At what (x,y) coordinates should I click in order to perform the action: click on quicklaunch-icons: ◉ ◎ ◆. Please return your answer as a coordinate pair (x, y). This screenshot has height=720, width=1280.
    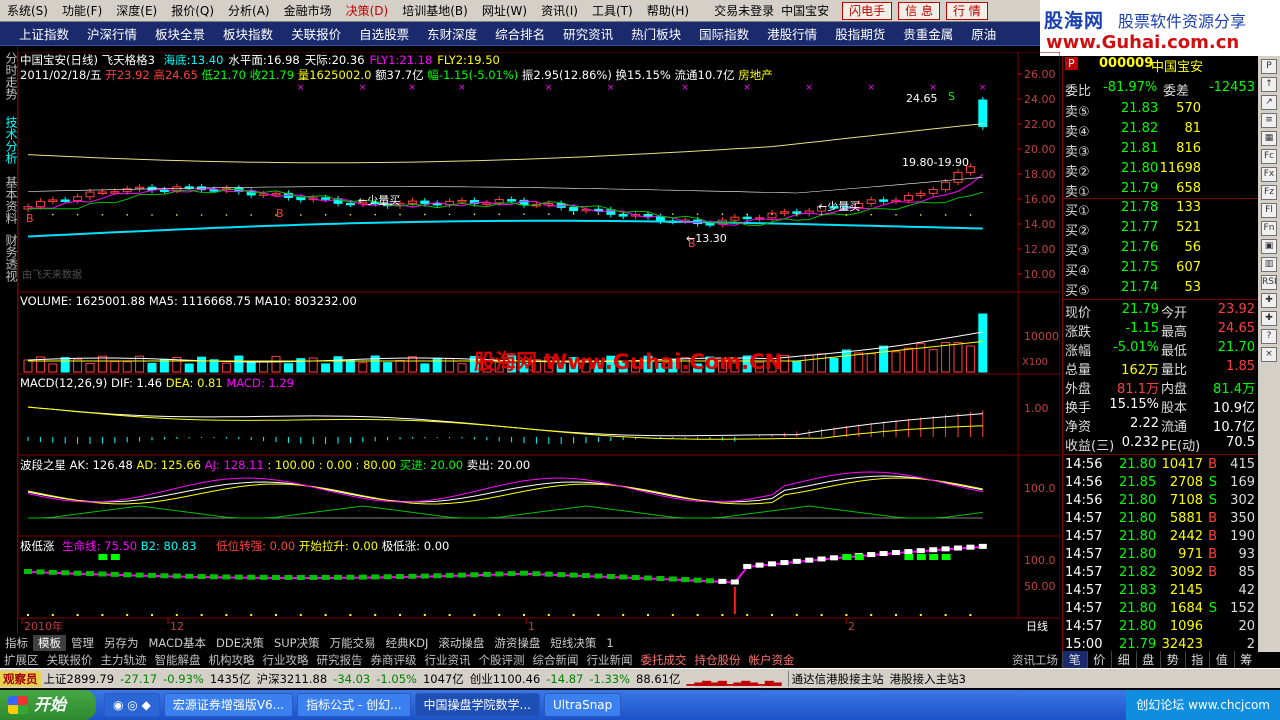
    Looking at the image, I should click on (132, 705).